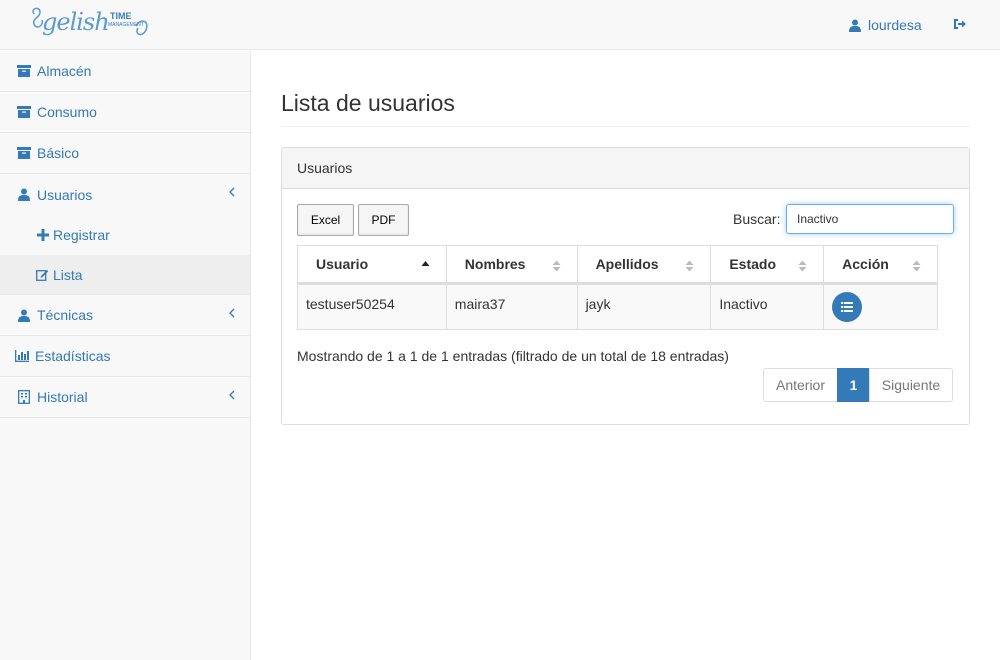 Image resolution: width=1000 pixels, height=660 pixels. Describe the element at coordinates (125, 71) in the screenshot. I see `sidebar-item-almacen: Almacén` at that location.